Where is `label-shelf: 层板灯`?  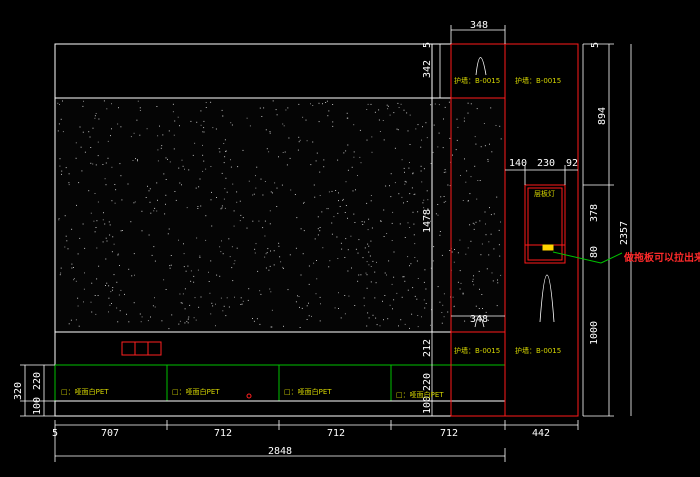 label-shelf: 层板灯 is located at coordinates (544, 193).